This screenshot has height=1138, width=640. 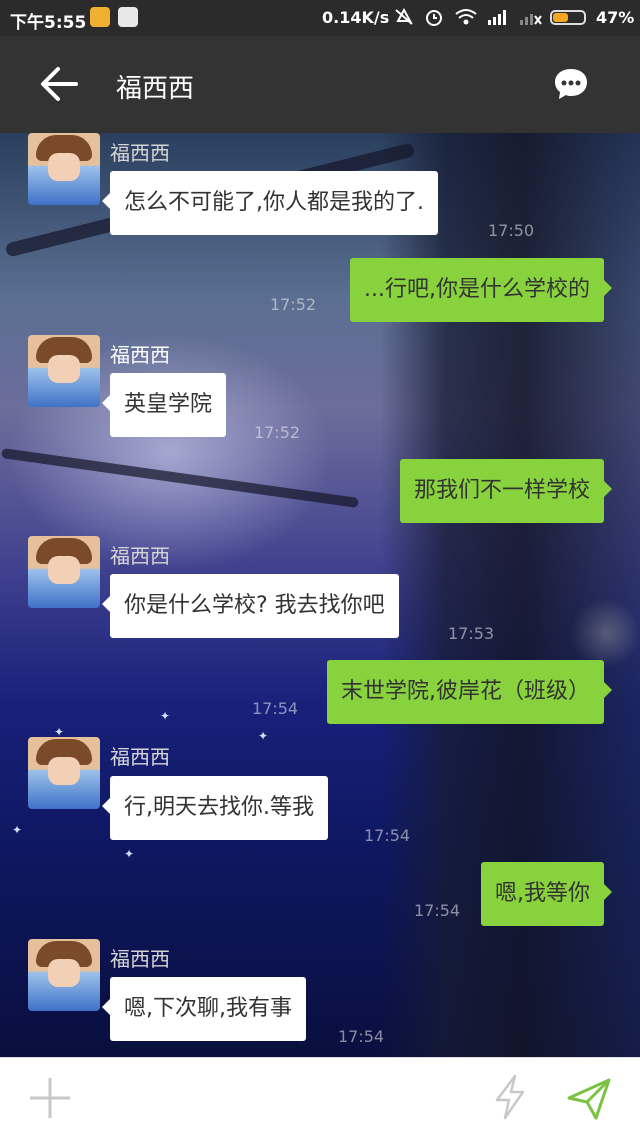 What do you see at coordinates (471, 633) in the screenshot?
I see `message-time: 17:53` at bounding box center [471, 633].